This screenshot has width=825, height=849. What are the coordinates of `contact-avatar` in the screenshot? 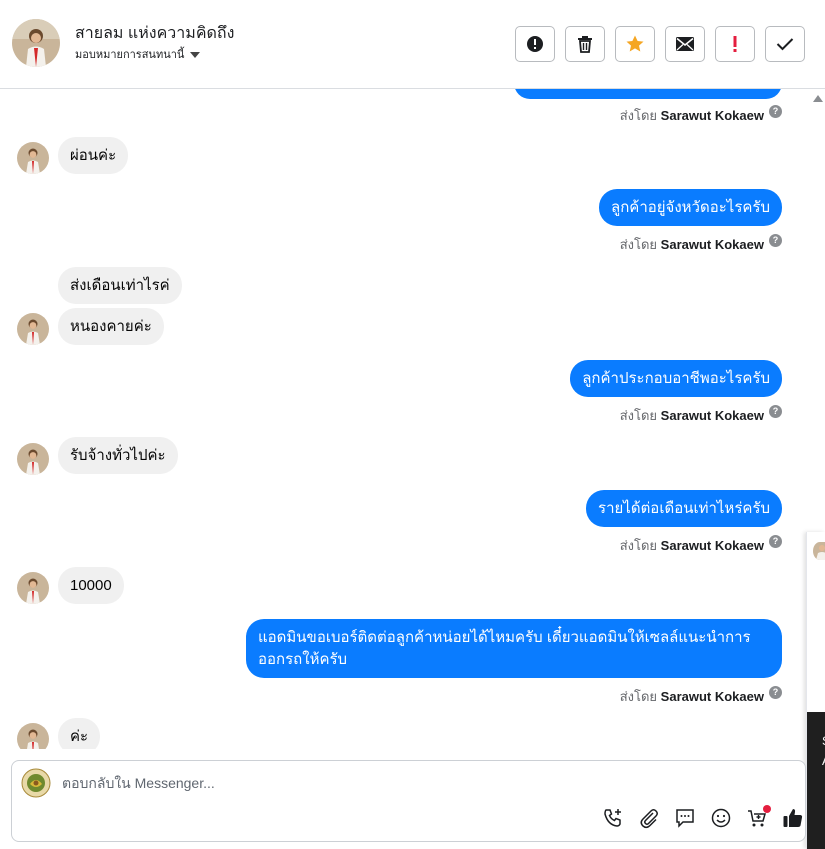 It's located at (36, 43).